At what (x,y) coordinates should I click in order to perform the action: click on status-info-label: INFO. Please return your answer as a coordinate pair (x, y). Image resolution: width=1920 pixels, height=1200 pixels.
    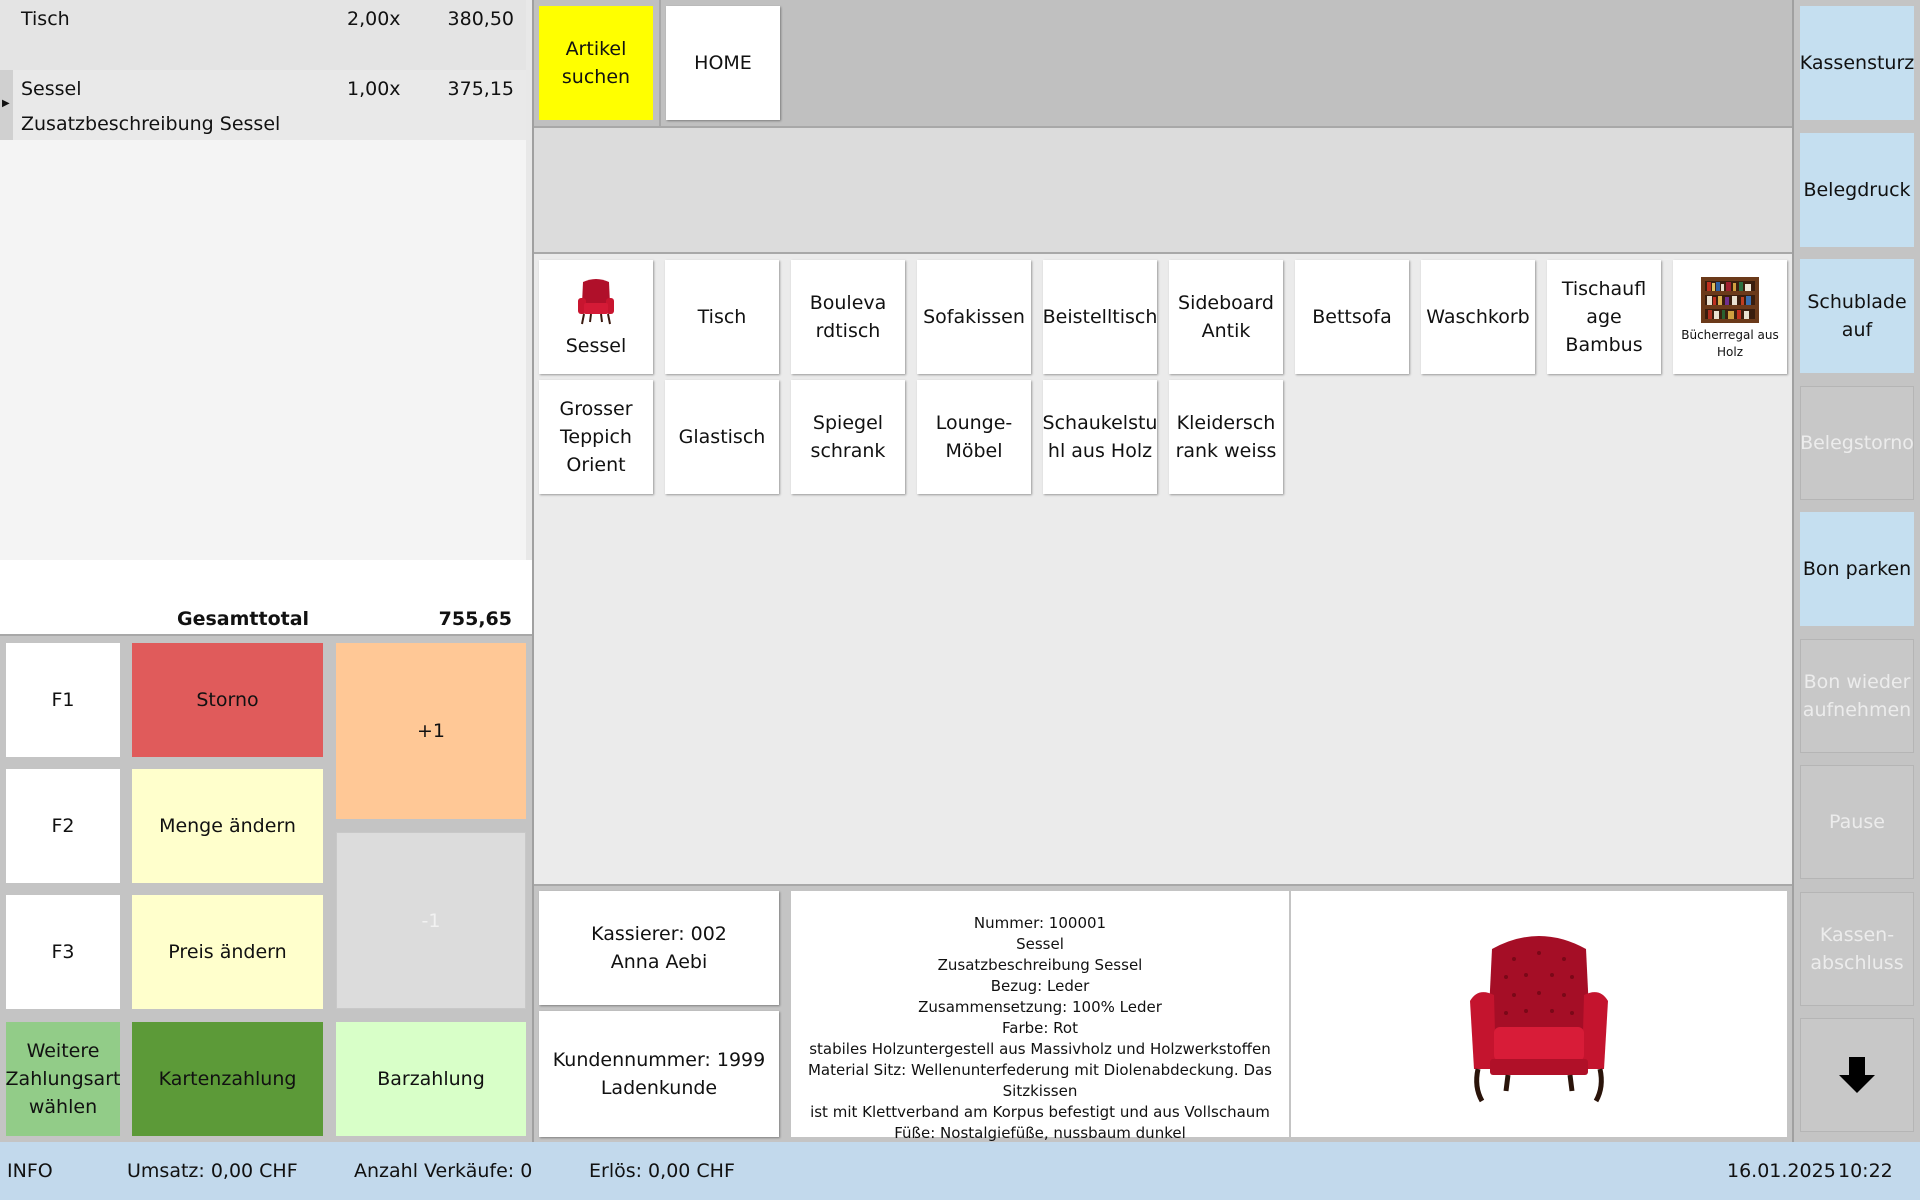
    Looking at the image, I should click on (30, 1171).